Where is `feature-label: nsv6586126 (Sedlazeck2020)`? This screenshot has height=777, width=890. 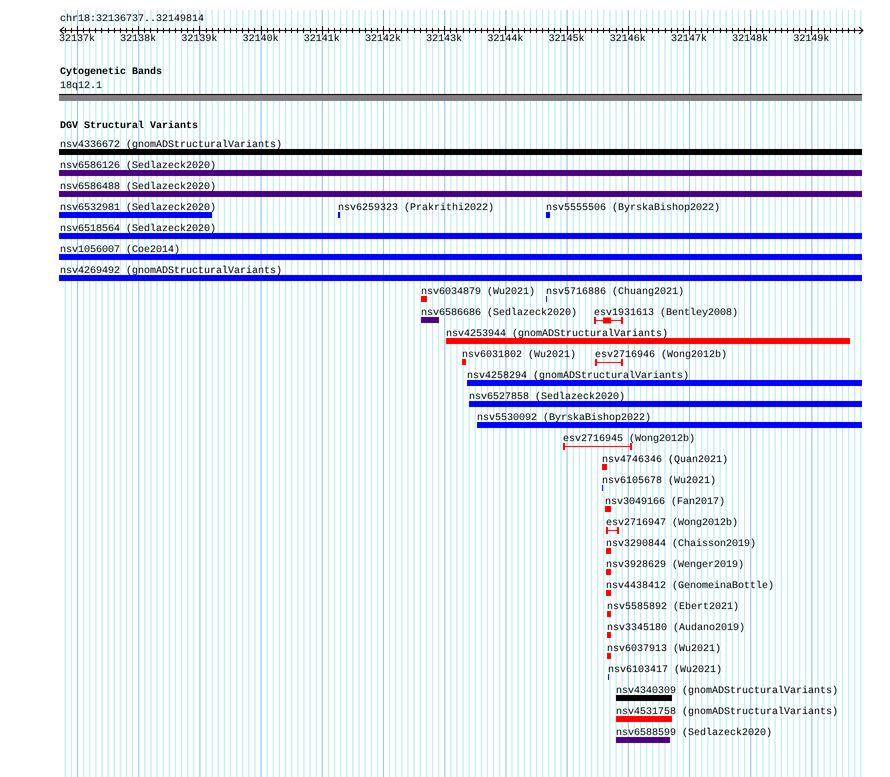
feature-label: nsv6586126 (Sedlazeck2020) is located at coordinates (138, 166).